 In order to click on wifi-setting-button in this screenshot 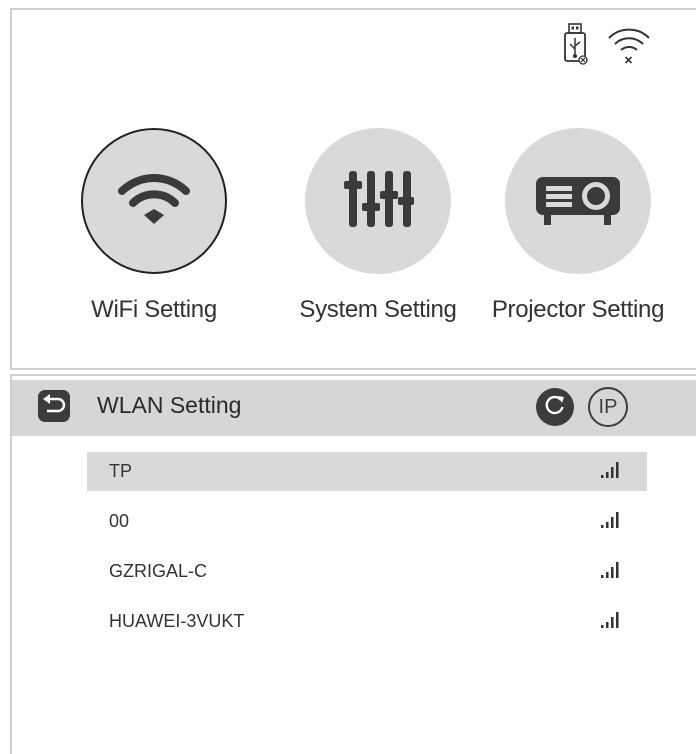, I will do `click(154, 201)`.